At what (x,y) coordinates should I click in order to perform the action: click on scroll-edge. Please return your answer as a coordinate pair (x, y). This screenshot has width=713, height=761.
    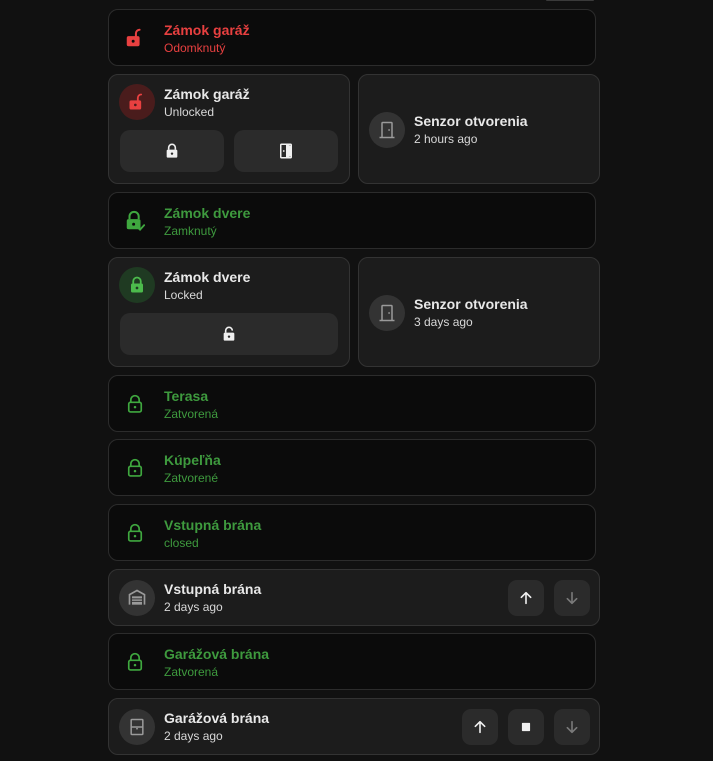
    Looking at the image, I should click on (570, 0).